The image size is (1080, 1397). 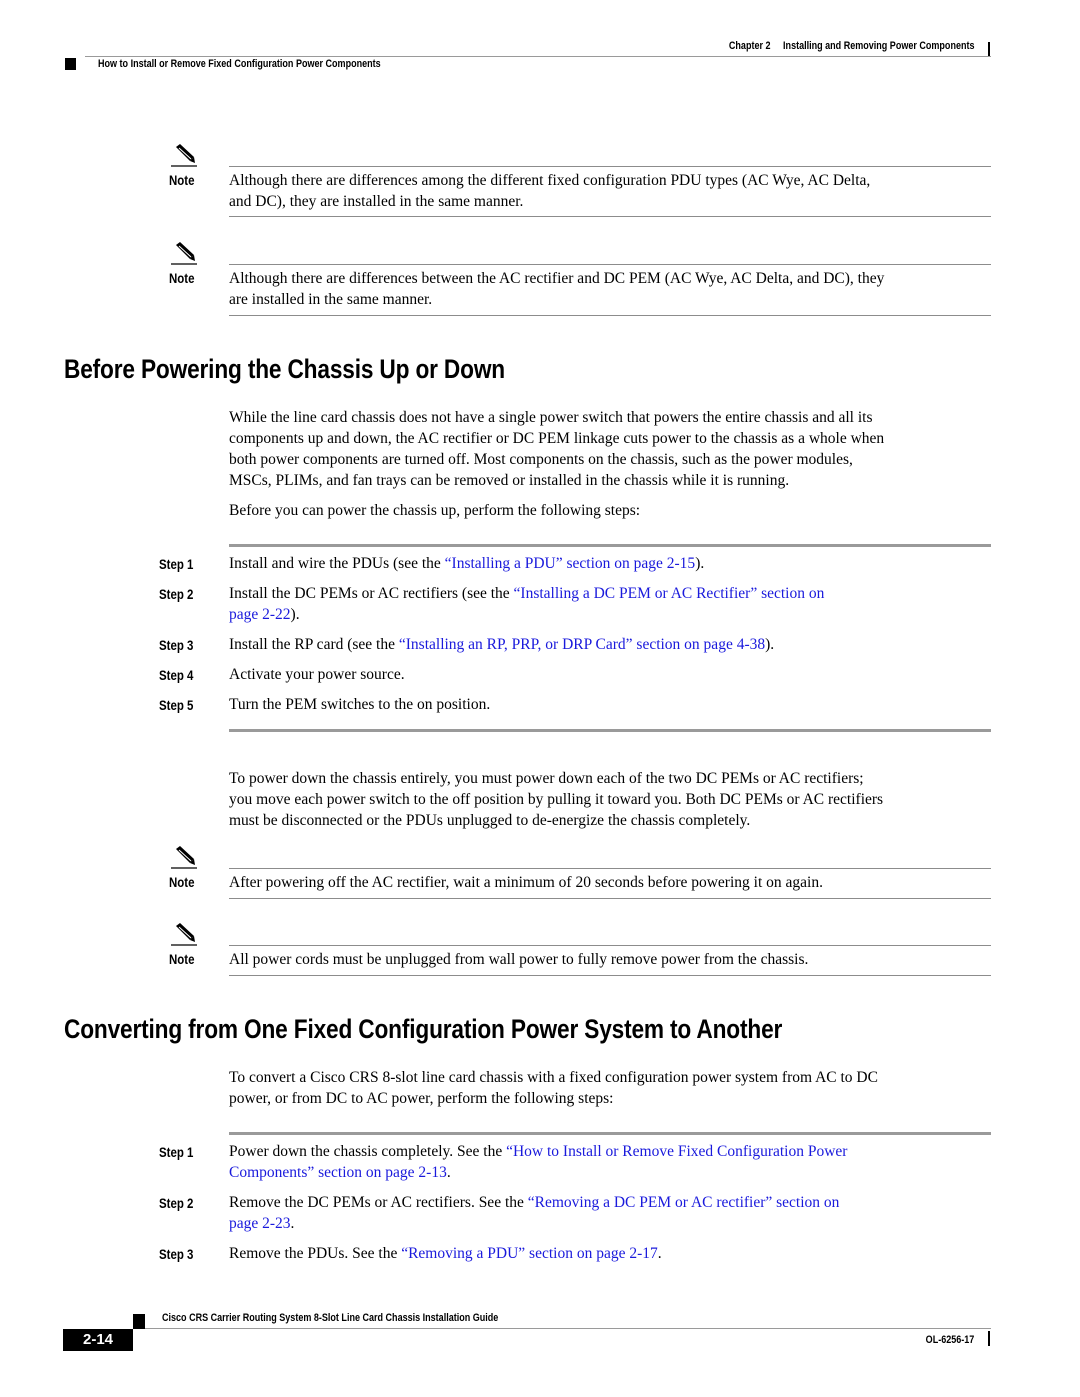 I want to click on header-square, so click(x=70, y=64).